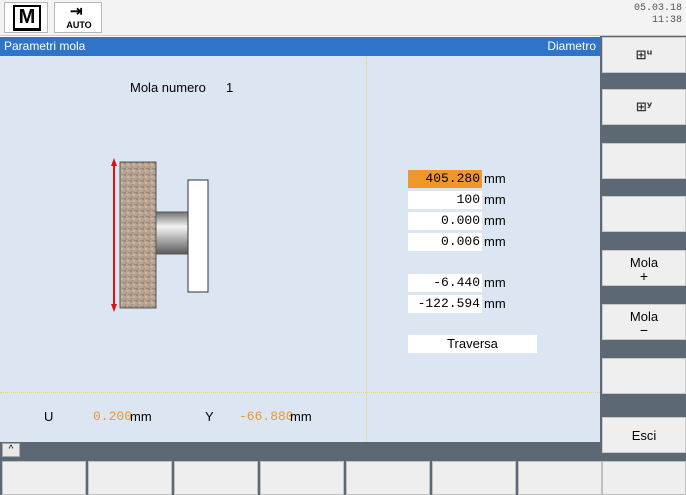 The width and height of the screenshot is (686, 495). I want to click on dressing-mode-select: Traversa, so click(472, 344).